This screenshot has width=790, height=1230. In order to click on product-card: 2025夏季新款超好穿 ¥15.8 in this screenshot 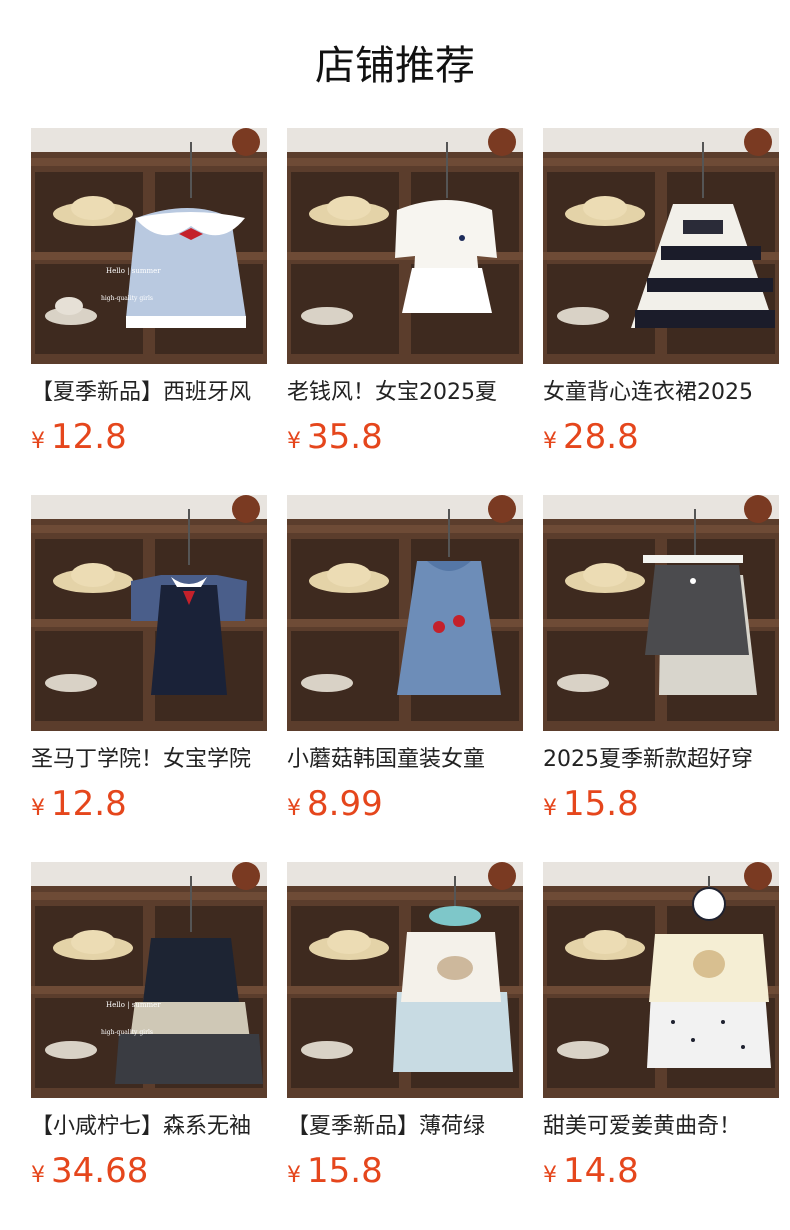, I will do `click(661, 665)`.